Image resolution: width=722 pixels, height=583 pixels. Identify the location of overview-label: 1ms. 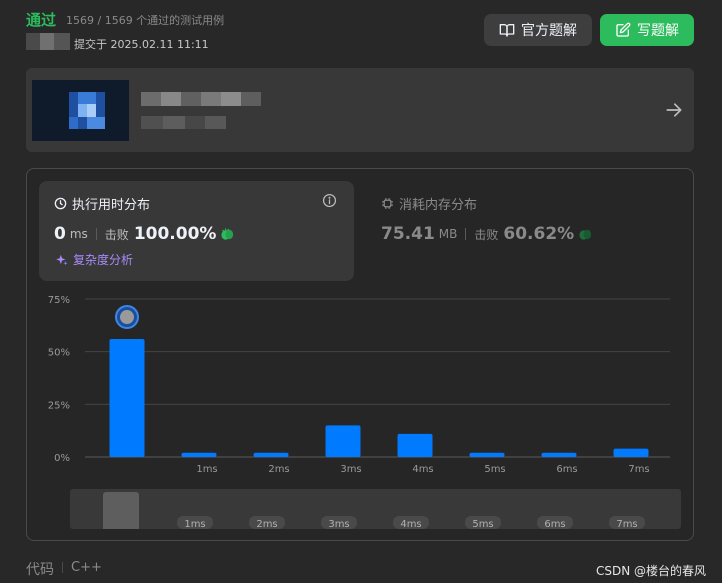
(194, 524).